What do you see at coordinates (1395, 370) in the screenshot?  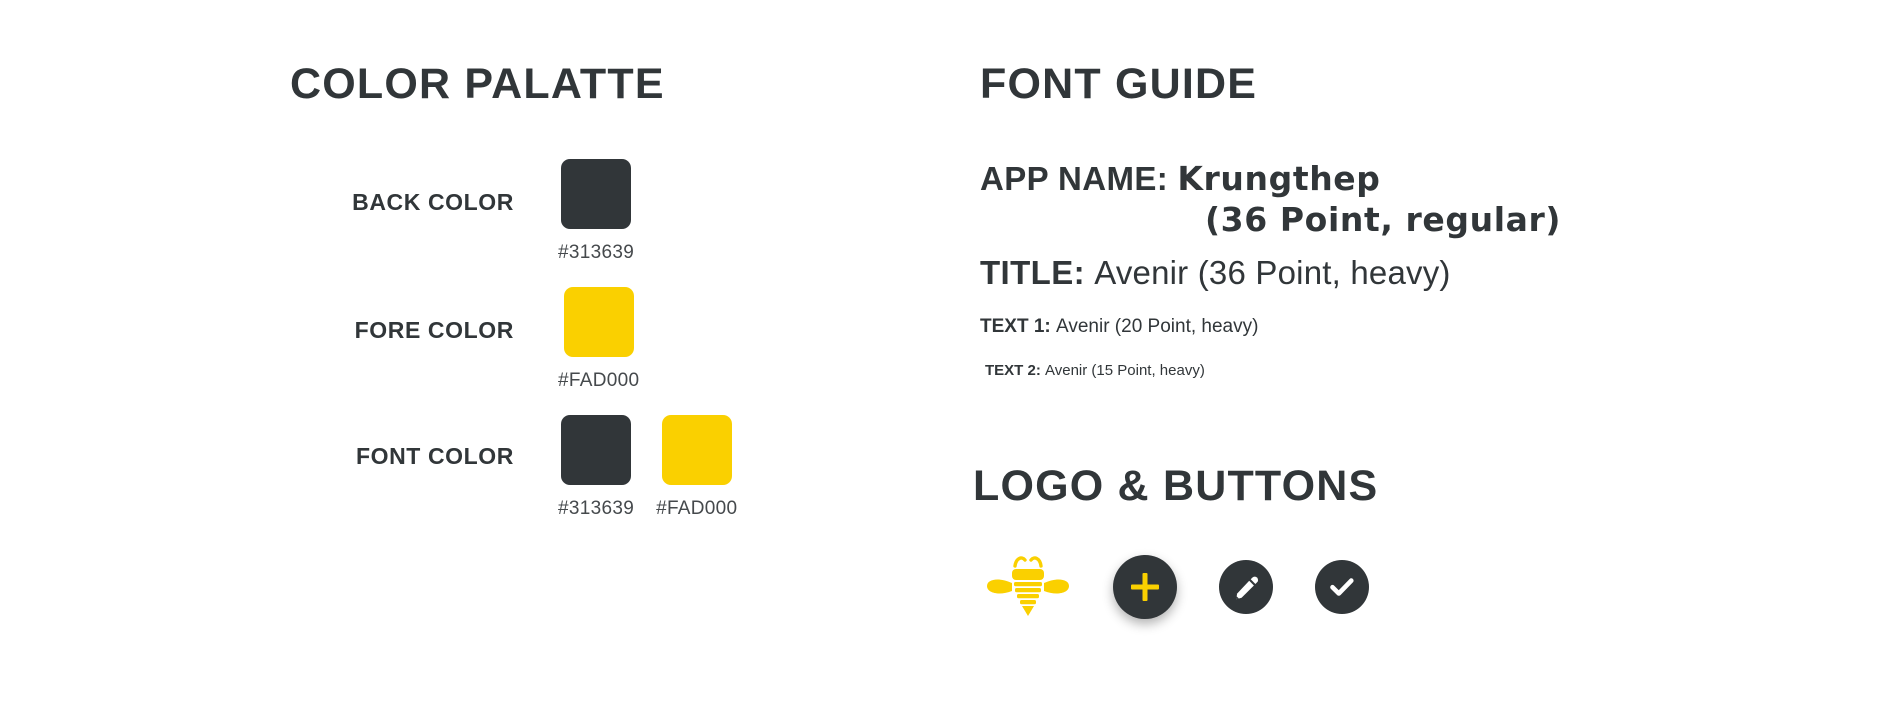 I see `font-spec-text2: TEXT 2: Avenir (15 Point, heavy)` at bounding box center [1395, 370].